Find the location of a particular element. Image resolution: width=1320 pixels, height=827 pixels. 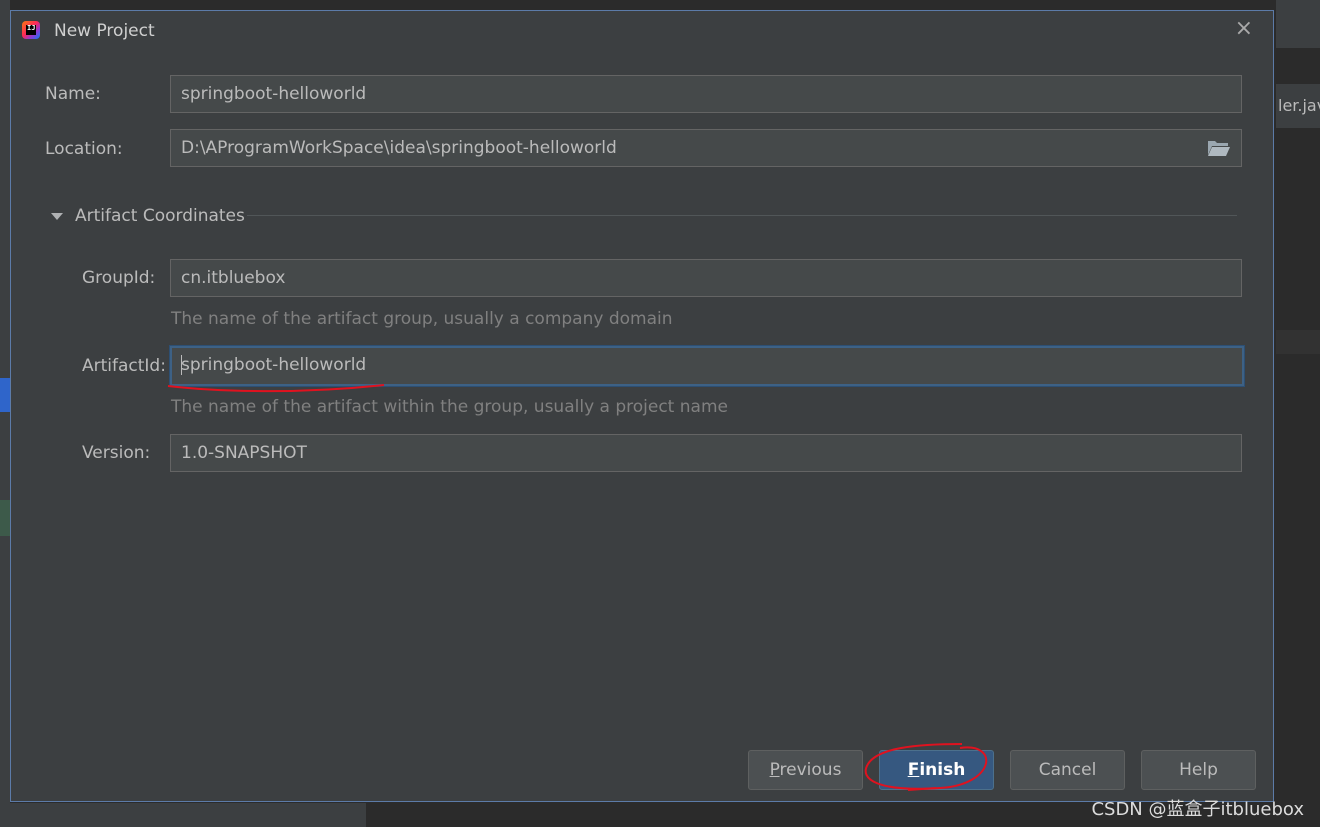

location-label: Location: is located at coordinates (84, 149).